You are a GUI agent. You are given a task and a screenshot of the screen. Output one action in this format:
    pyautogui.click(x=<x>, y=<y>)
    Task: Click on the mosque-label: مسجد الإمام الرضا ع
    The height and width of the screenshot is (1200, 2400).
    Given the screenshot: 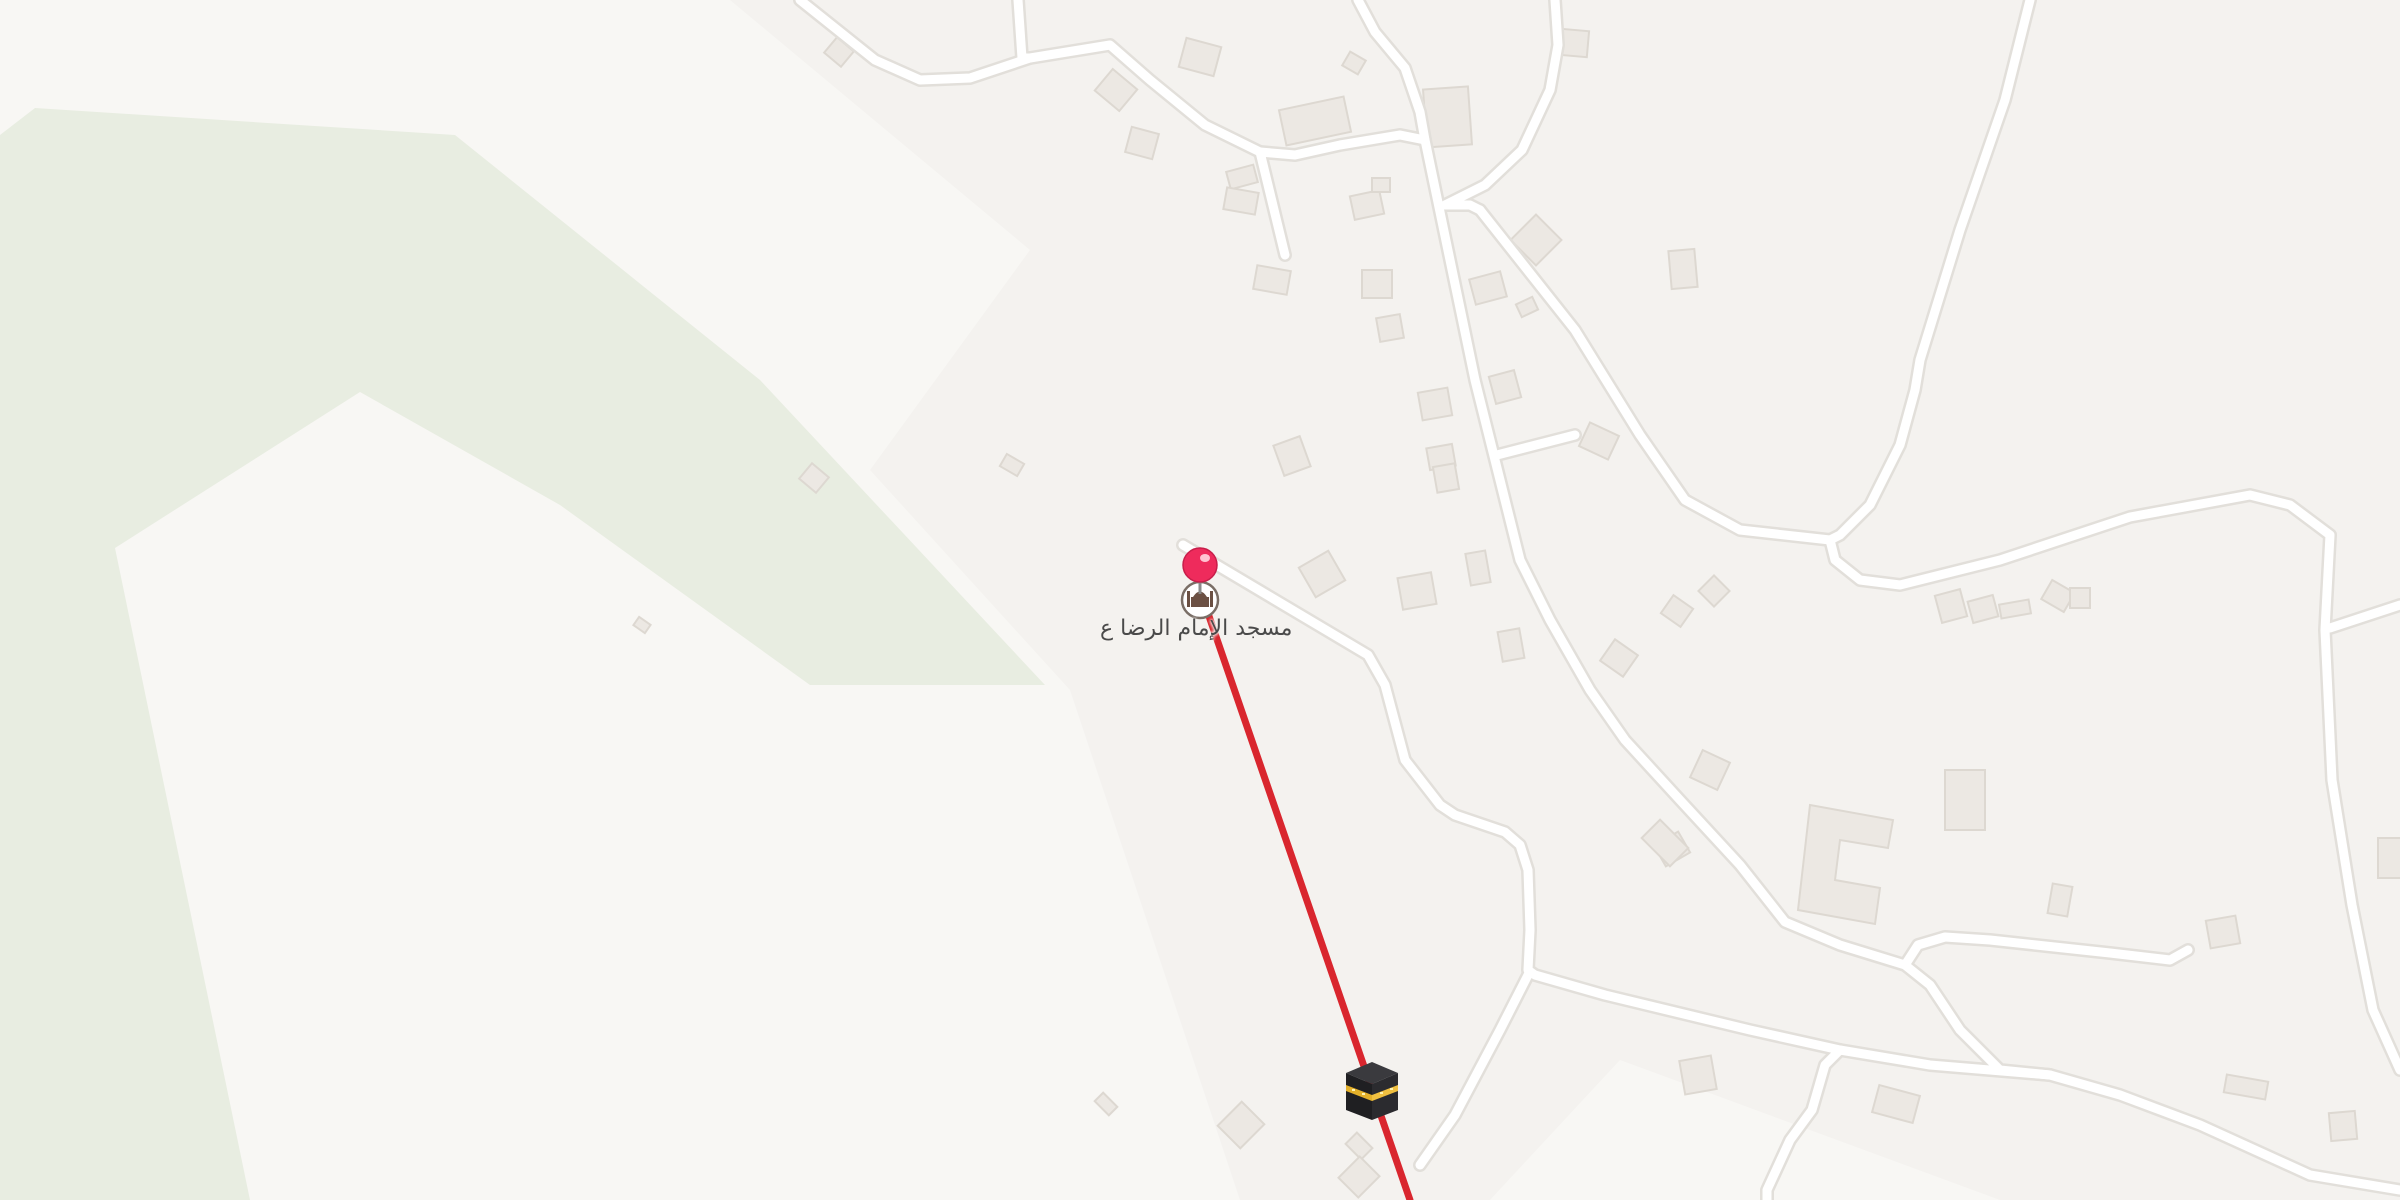 What is the action you would take?
    pyautogui.click(x=1196, y=628)
    